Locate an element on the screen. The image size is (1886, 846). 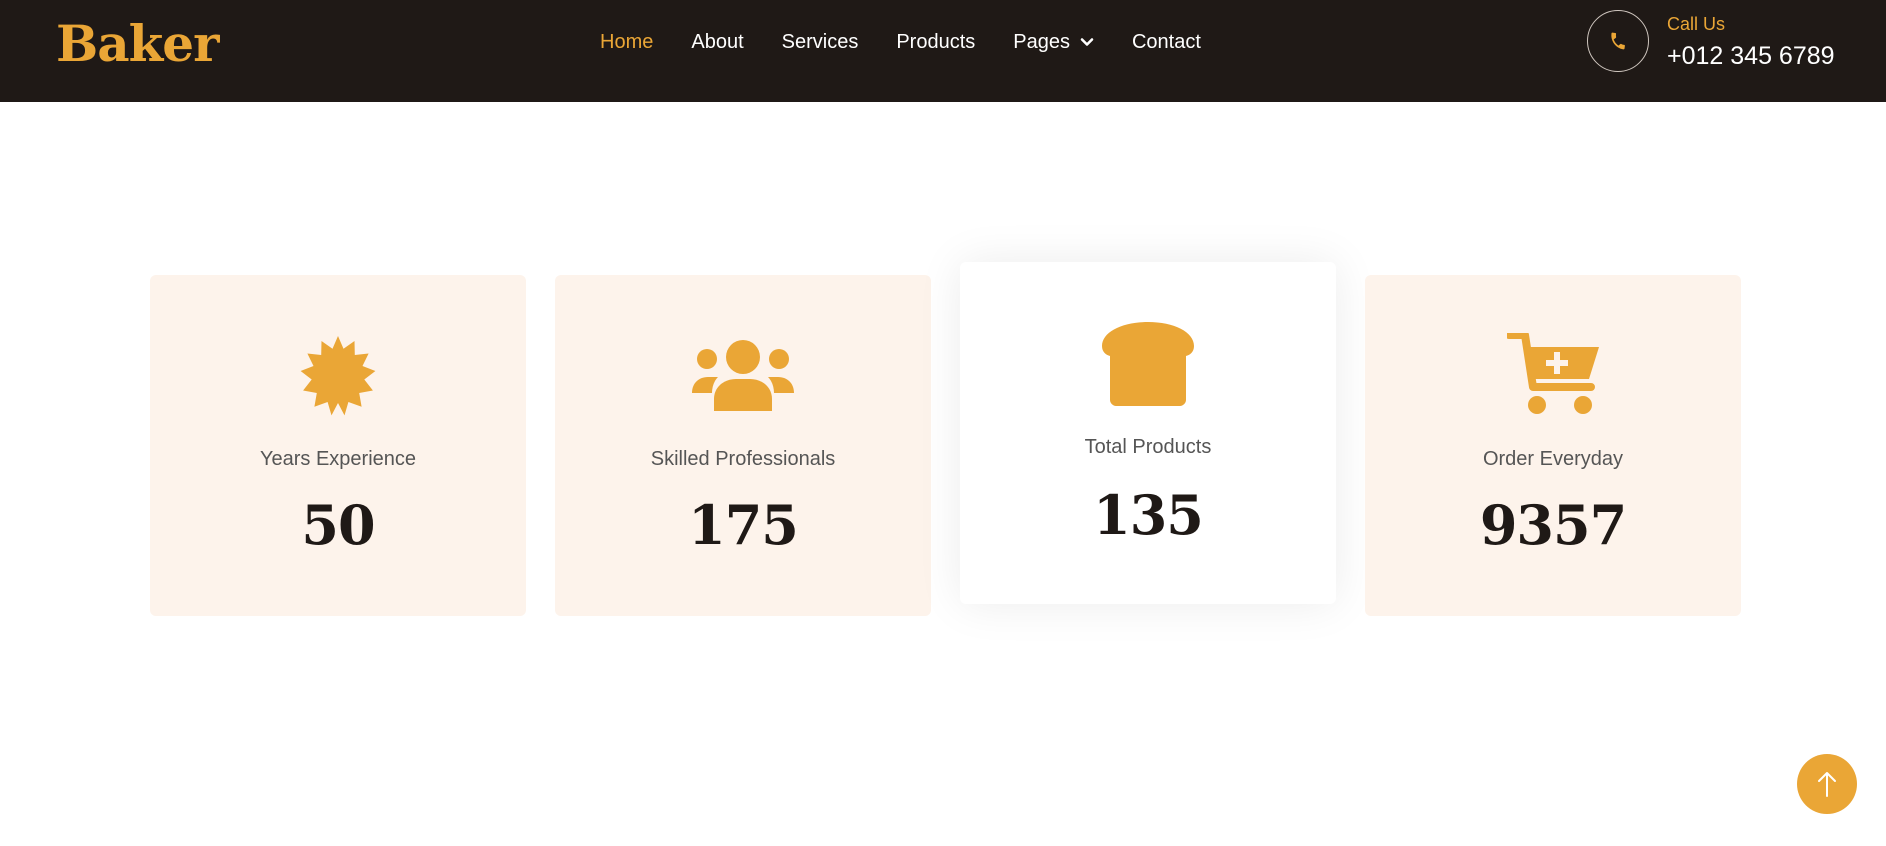
stat-value: 135 is located at coordinates (1148, 515).